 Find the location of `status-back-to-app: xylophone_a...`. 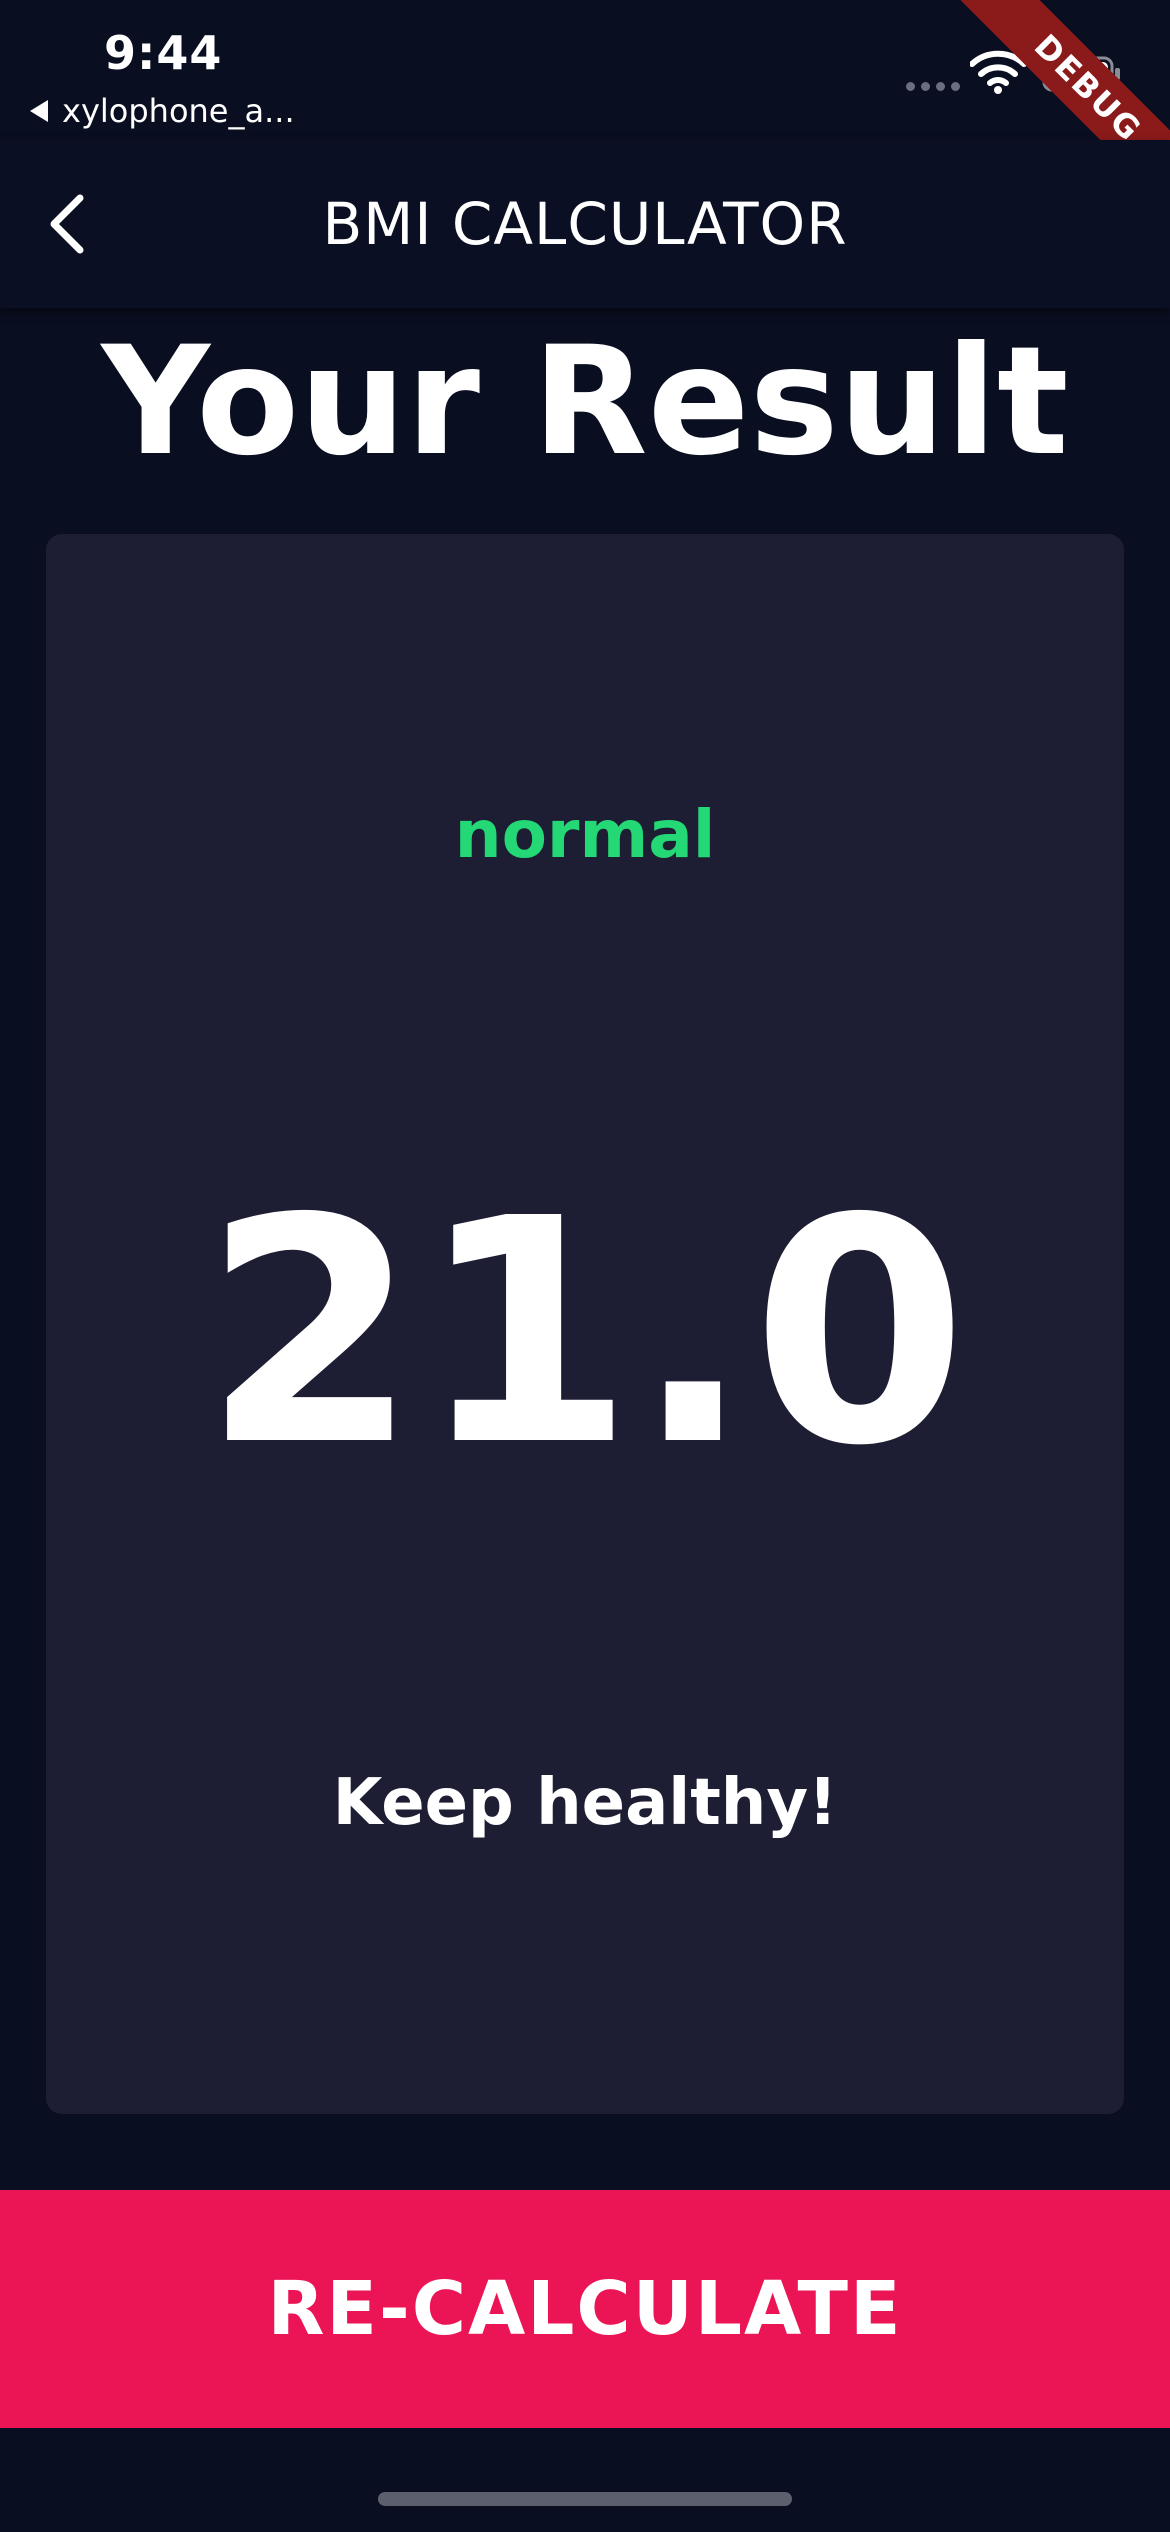

status-back-to-app: xylophone_a... is located at coordinates (162, 111).